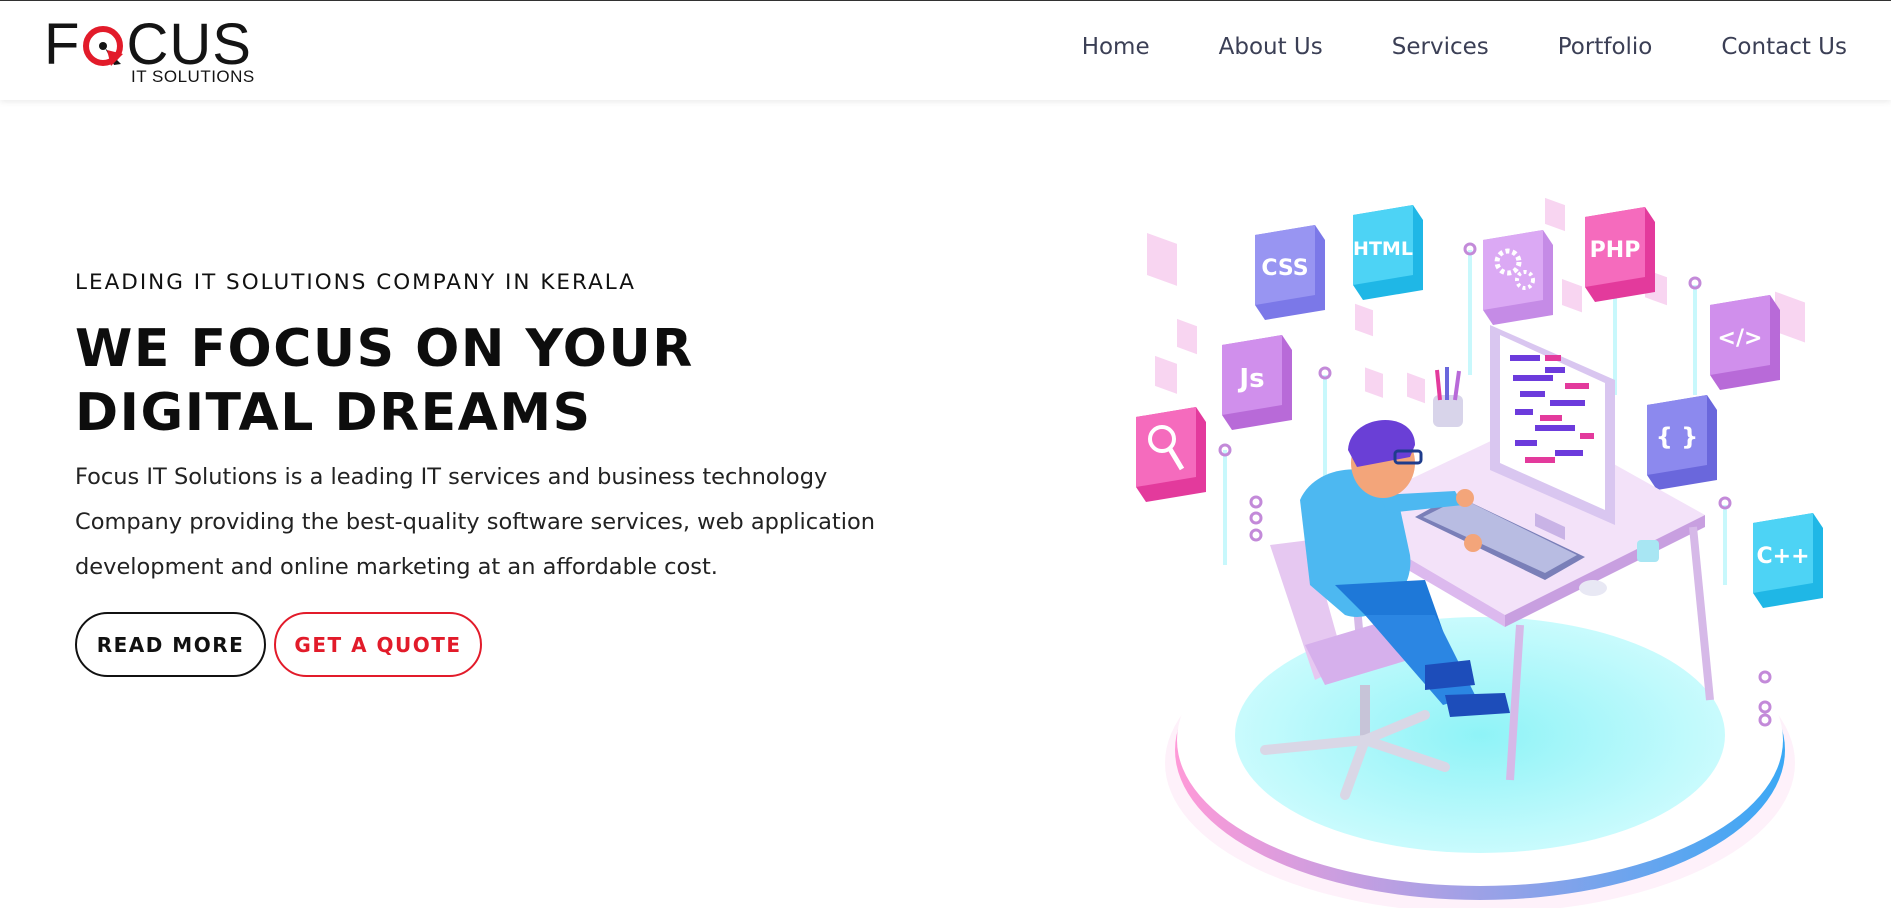 Image resolution: width=1891 pixels, height=908 pixels. I want to click on nav-about-us: About Us, so click(1271, 47).